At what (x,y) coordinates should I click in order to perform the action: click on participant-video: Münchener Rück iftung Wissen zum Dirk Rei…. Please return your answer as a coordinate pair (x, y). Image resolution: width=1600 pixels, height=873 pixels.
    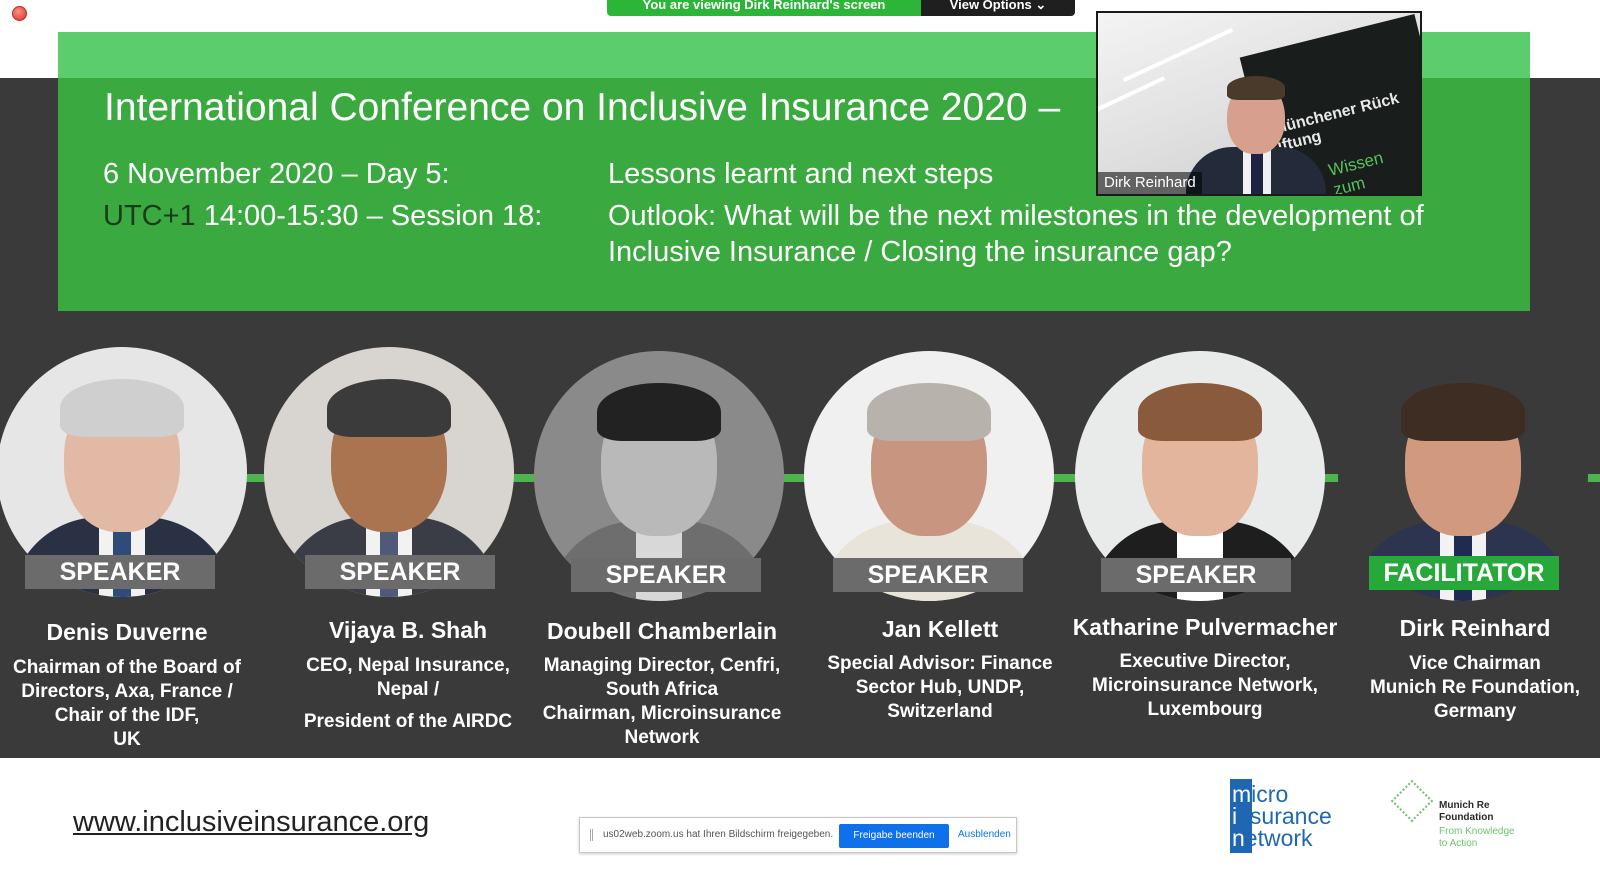
    Looking at the image, I should click on (1259, 103).